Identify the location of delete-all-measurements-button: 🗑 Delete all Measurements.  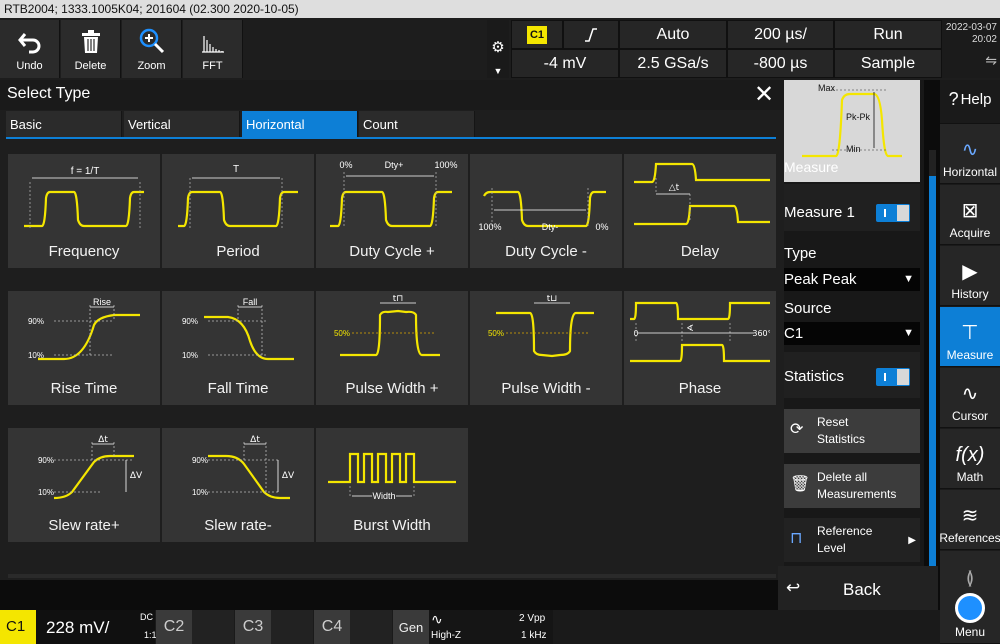
(852, 486).